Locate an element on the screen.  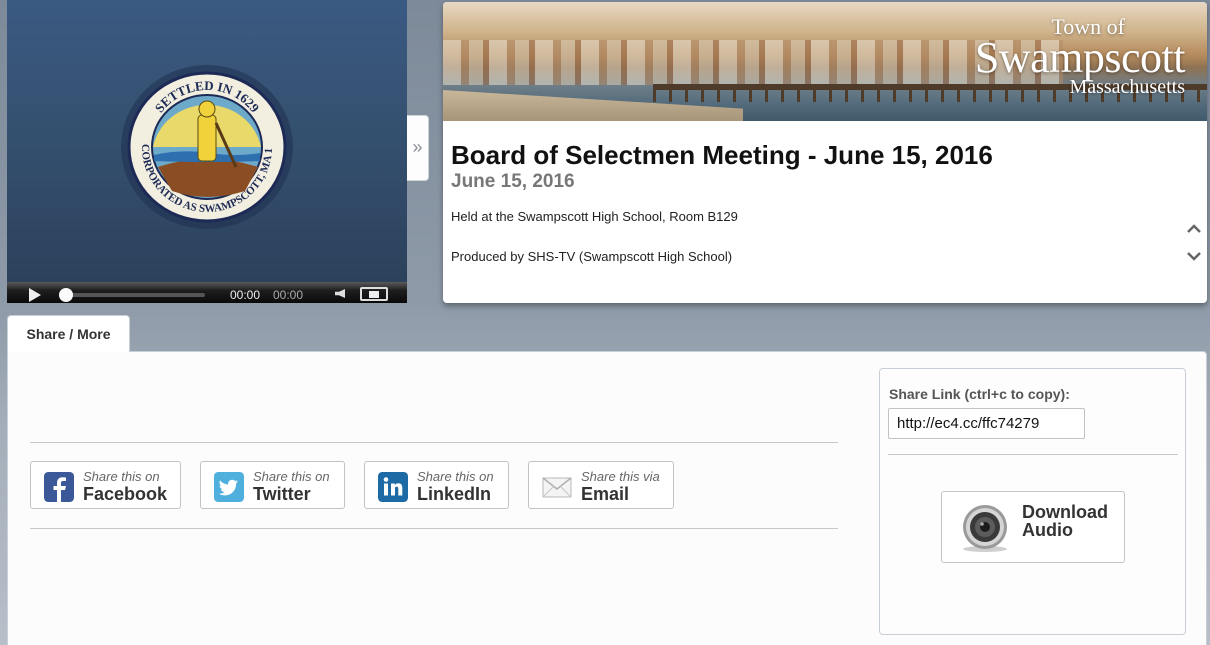
share-link-label: Share Link (ctrl+c to copy): is located at coordinates (979, 394).